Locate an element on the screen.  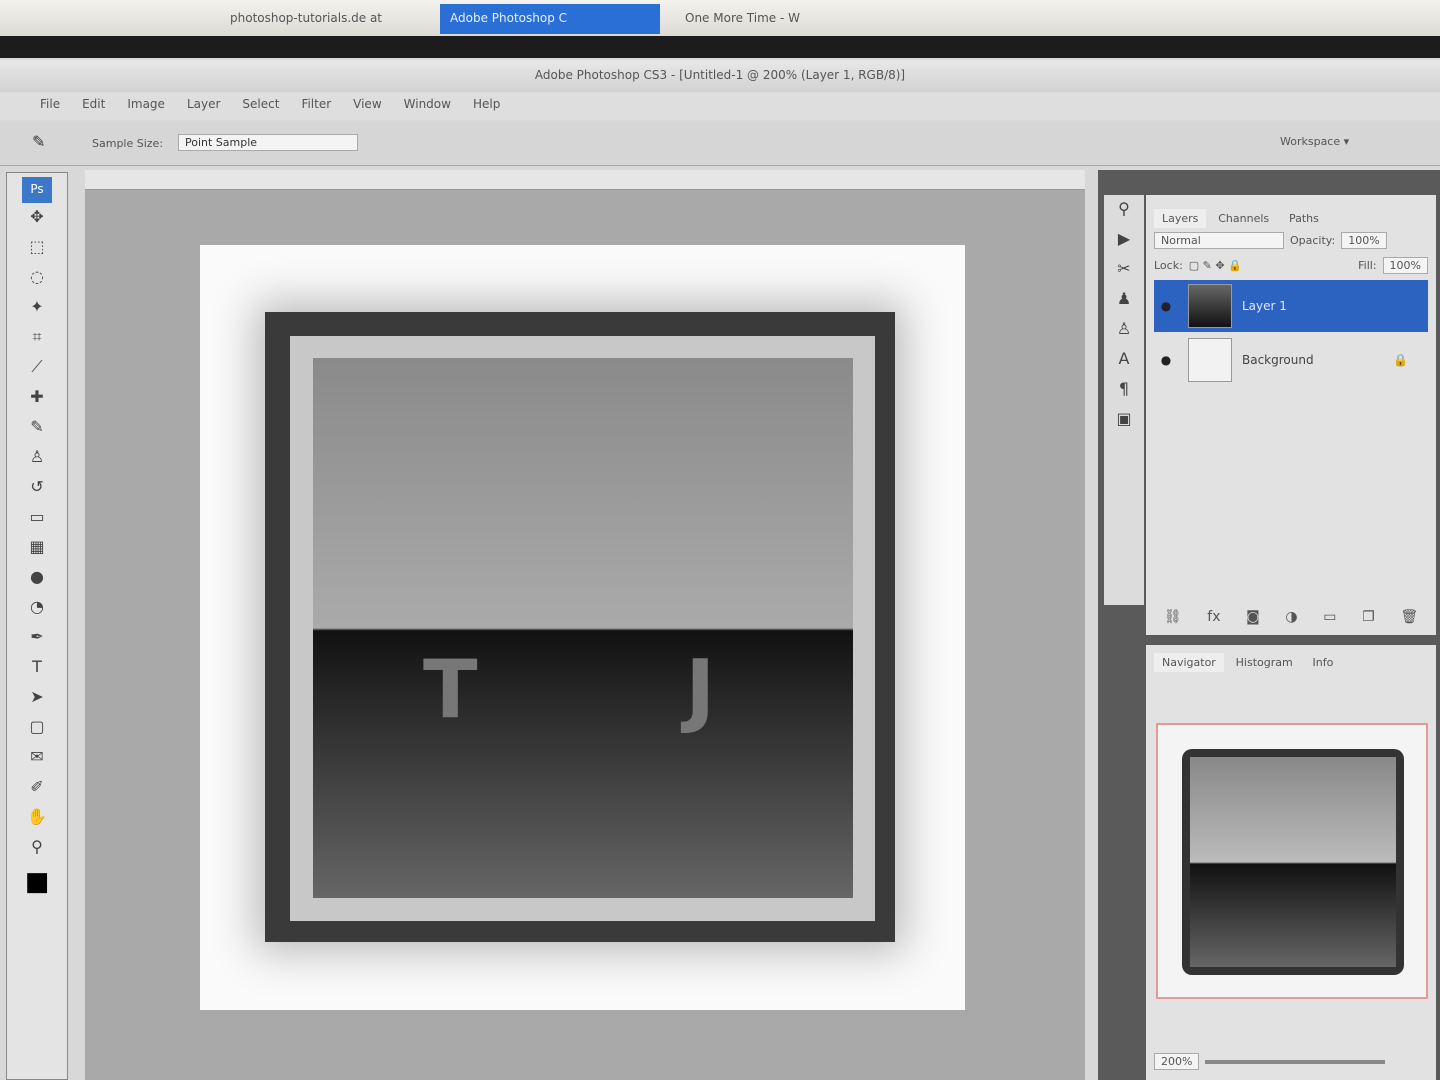
layer-style-icon: fx is located at coordinates (1213, 617).